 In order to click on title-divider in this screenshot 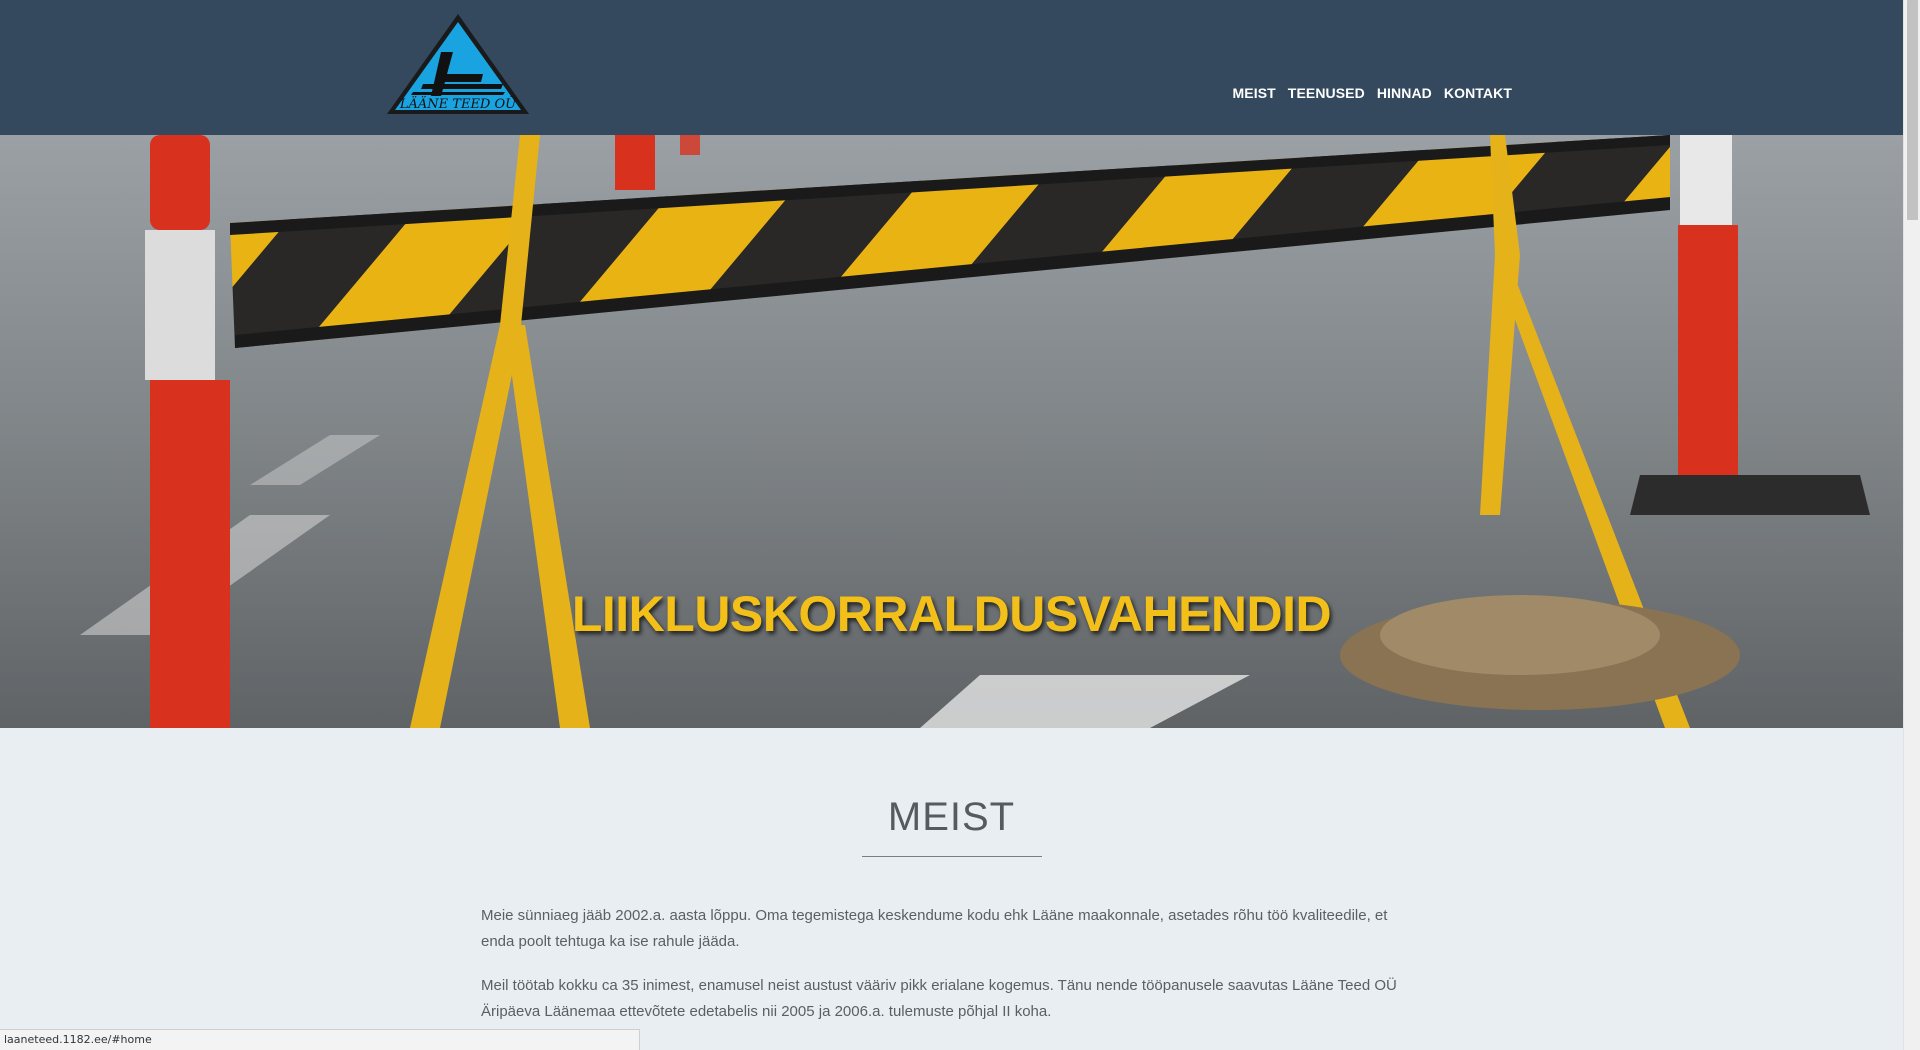, I will do `click(952, 856)`.